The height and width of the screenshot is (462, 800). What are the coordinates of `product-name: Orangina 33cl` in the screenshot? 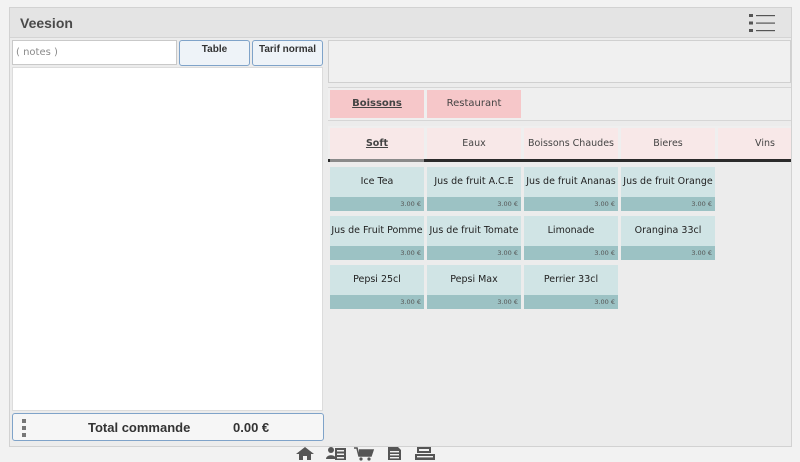 It's located at (668, 230).